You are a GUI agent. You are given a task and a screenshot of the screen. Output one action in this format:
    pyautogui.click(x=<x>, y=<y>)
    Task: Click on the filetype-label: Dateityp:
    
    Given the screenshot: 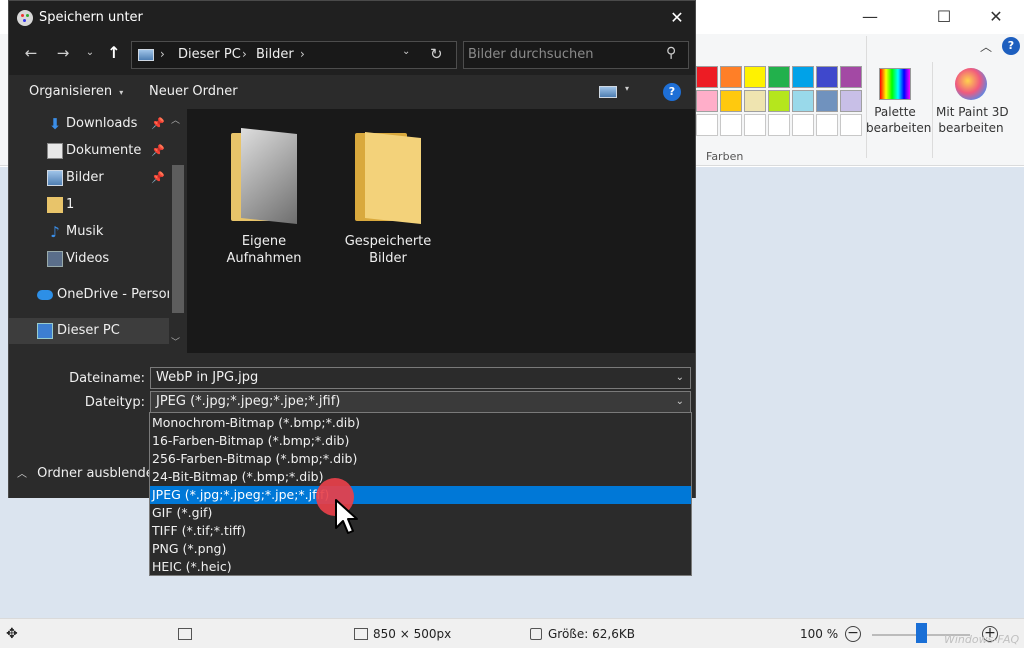 What is the action you would take?
    pyautogui.click(x=114, y=402)
    